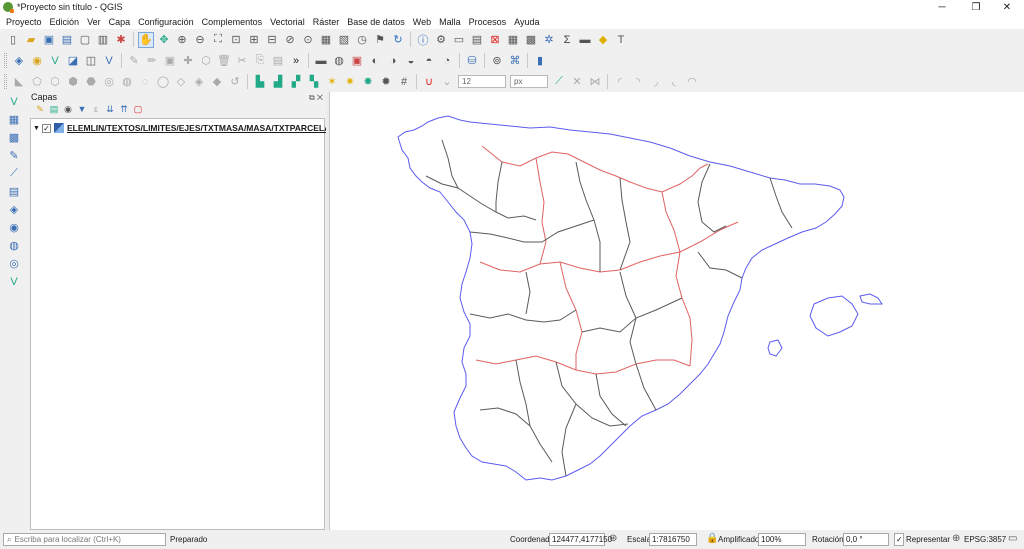  What do you see at coordinates (321, 61) in the screenshot?
I see `label-tool-icon: ▬` at bounding box center [321, 61].